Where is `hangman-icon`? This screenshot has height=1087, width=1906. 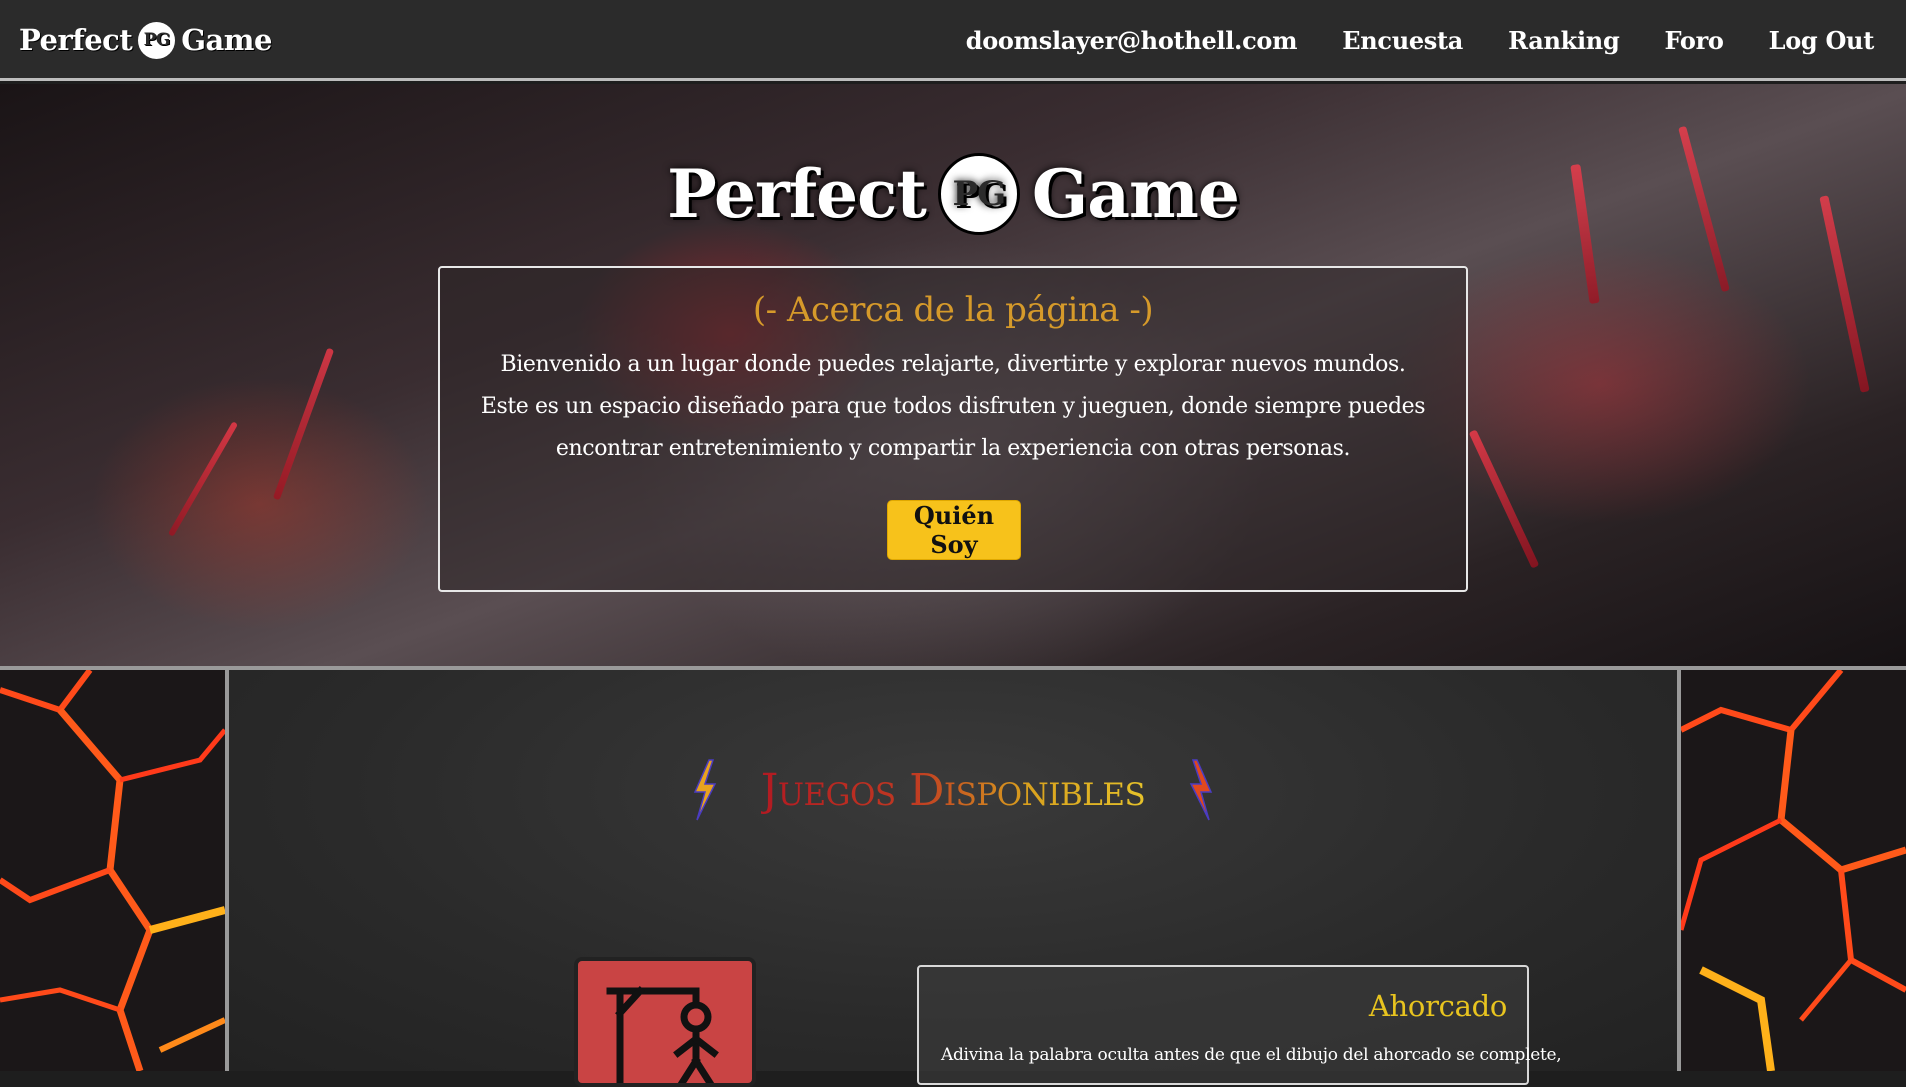 hangman-icon is located at coordinates (662, 1034).